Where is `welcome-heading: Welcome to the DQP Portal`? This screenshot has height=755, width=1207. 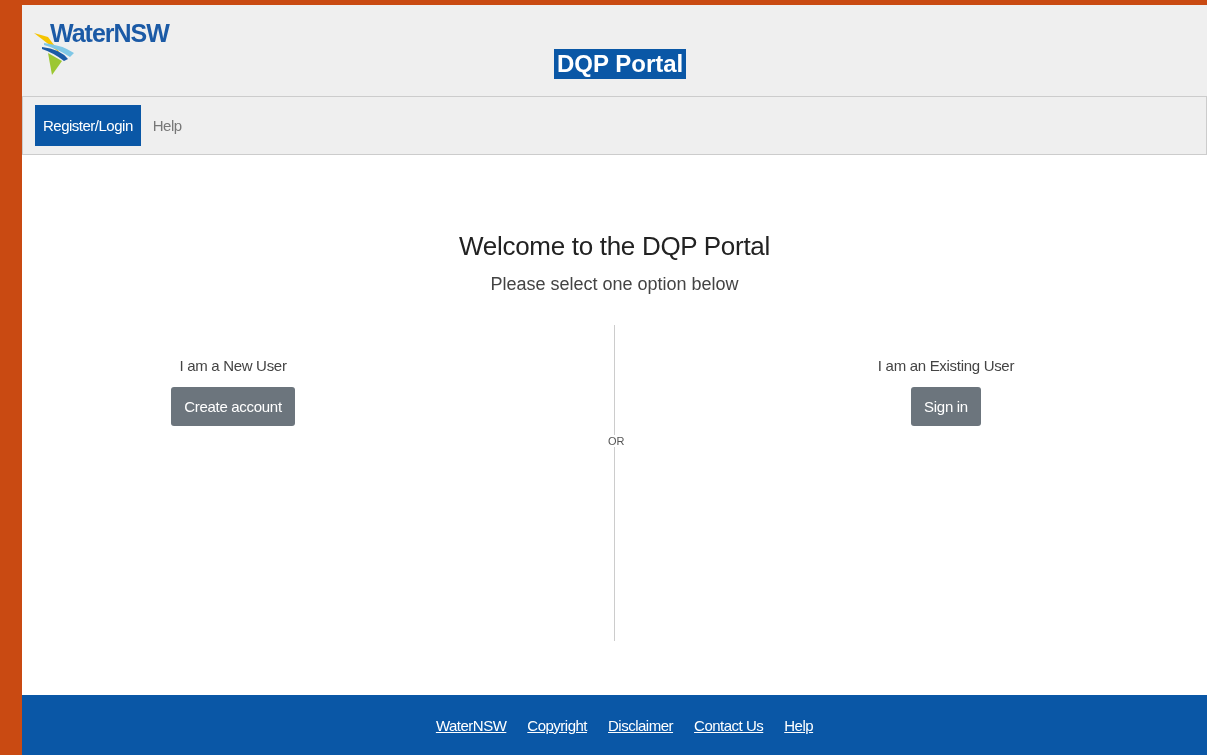
welcome-heading: Welcome to the DQP Portal is located at coordinates (614, 246).